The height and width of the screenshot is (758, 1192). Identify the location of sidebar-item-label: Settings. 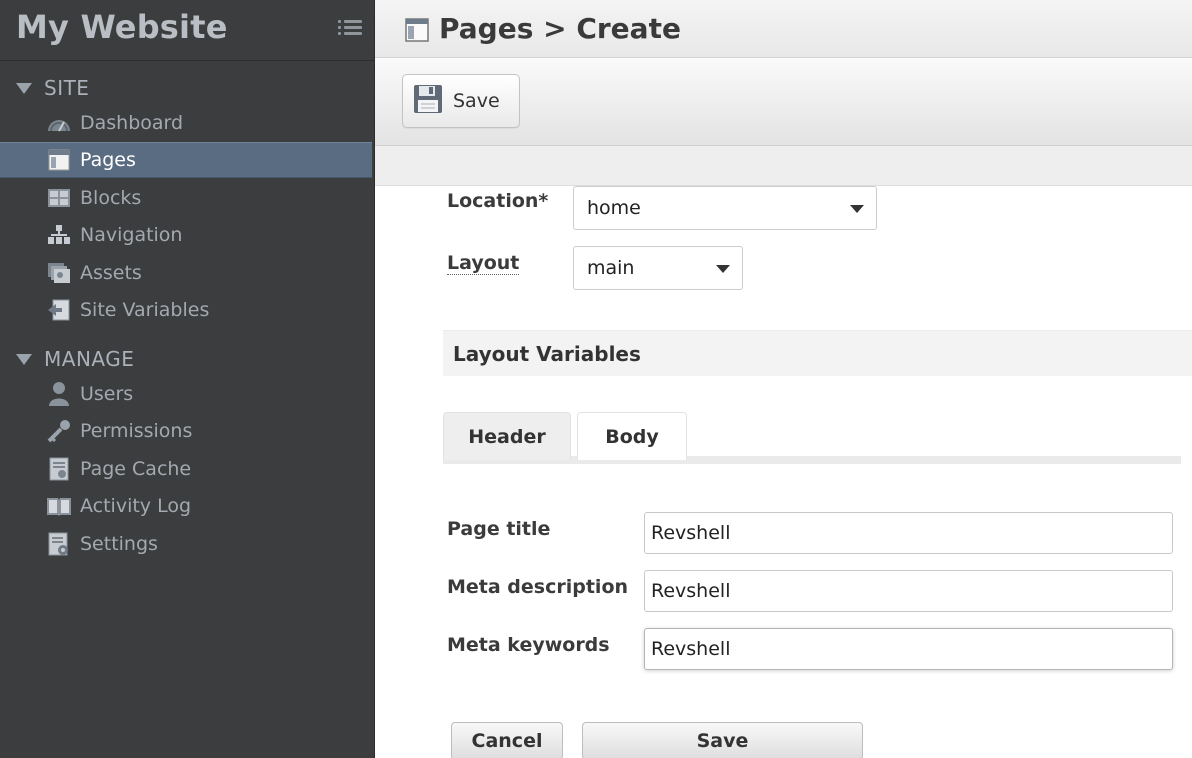
(119, 544).